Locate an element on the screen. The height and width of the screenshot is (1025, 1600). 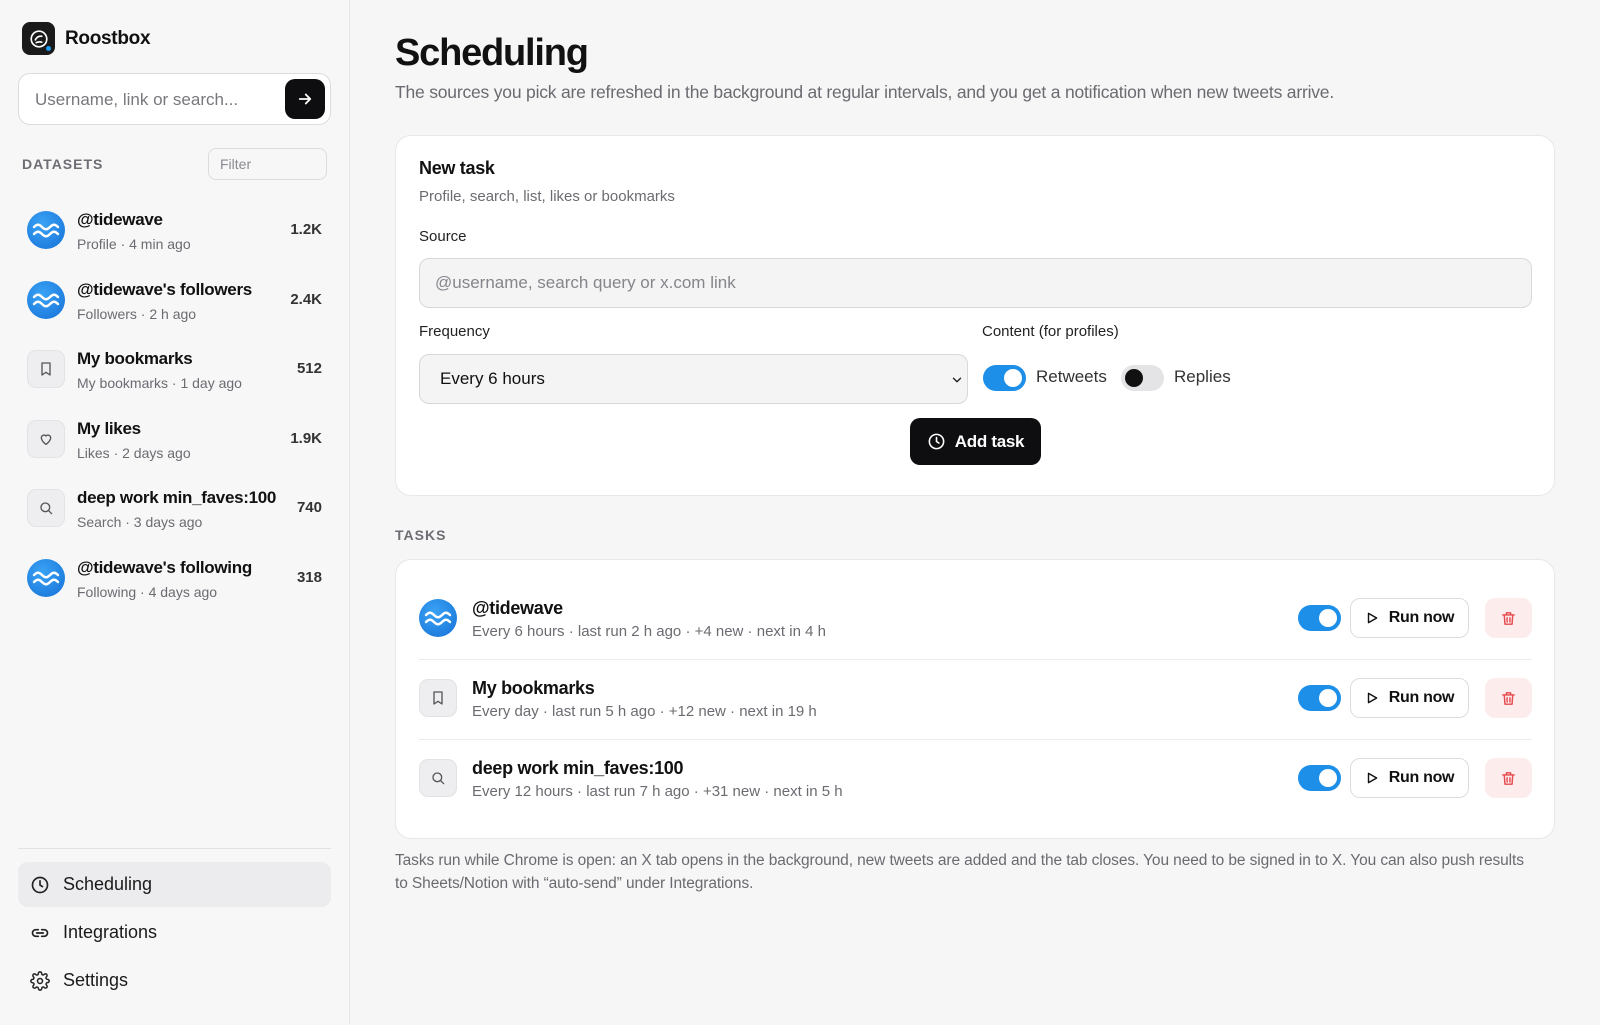
heart-icon is located at coordinates (46, 438).